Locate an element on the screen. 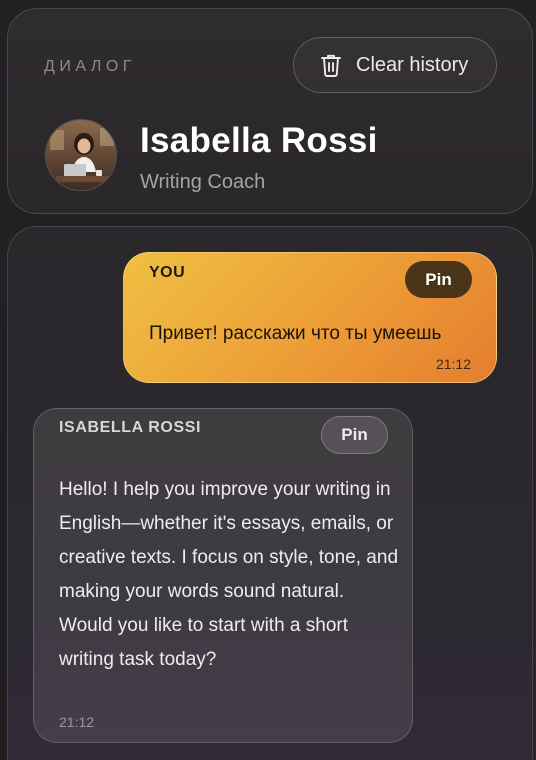 This screenshot has width=536, height=760. clear-history-button: Clear history is located at coordinates (395, 65).